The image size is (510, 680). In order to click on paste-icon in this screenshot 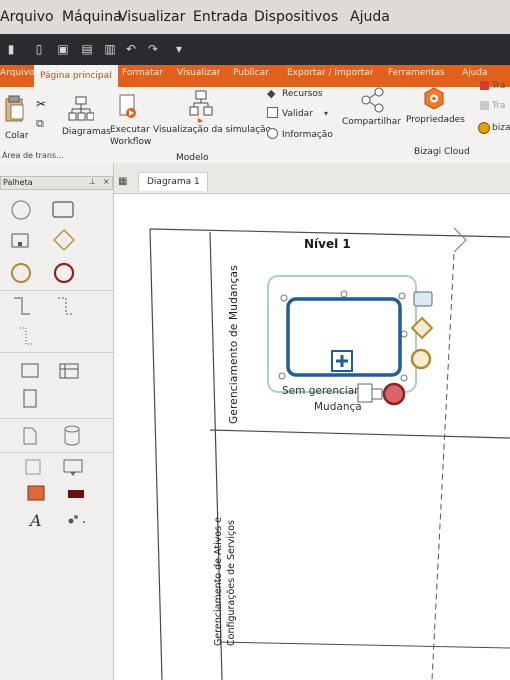, I will do `click(15, 110)`.